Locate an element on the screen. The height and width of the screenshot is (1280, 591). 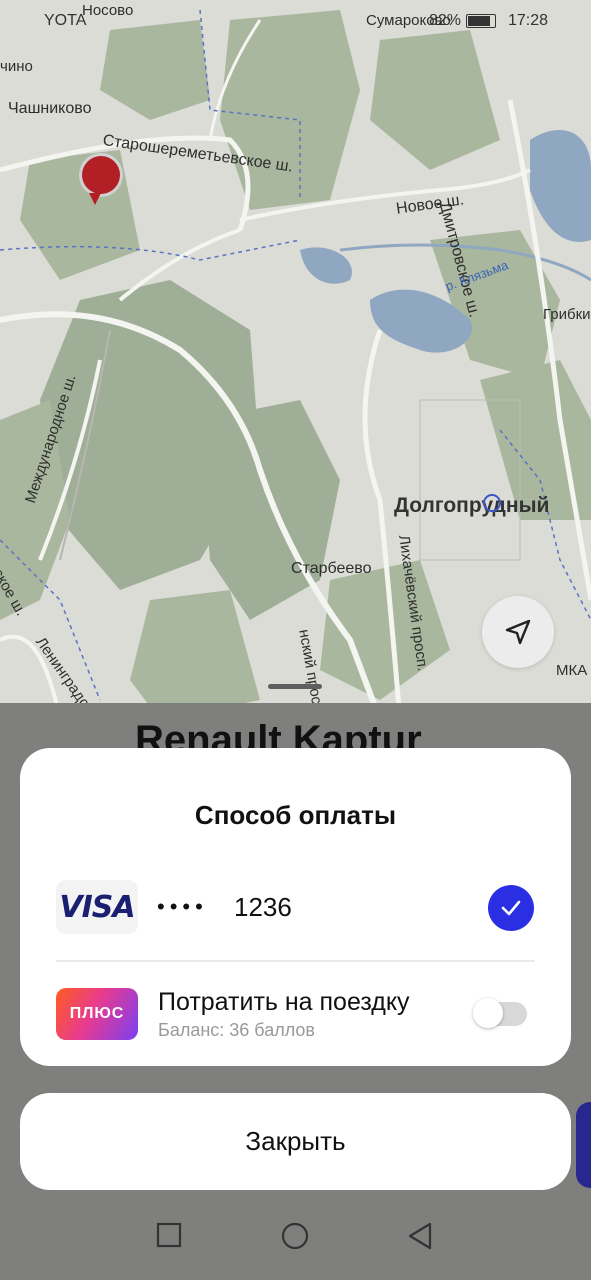
system-nav-bar is located at coordinates (295, 1240).